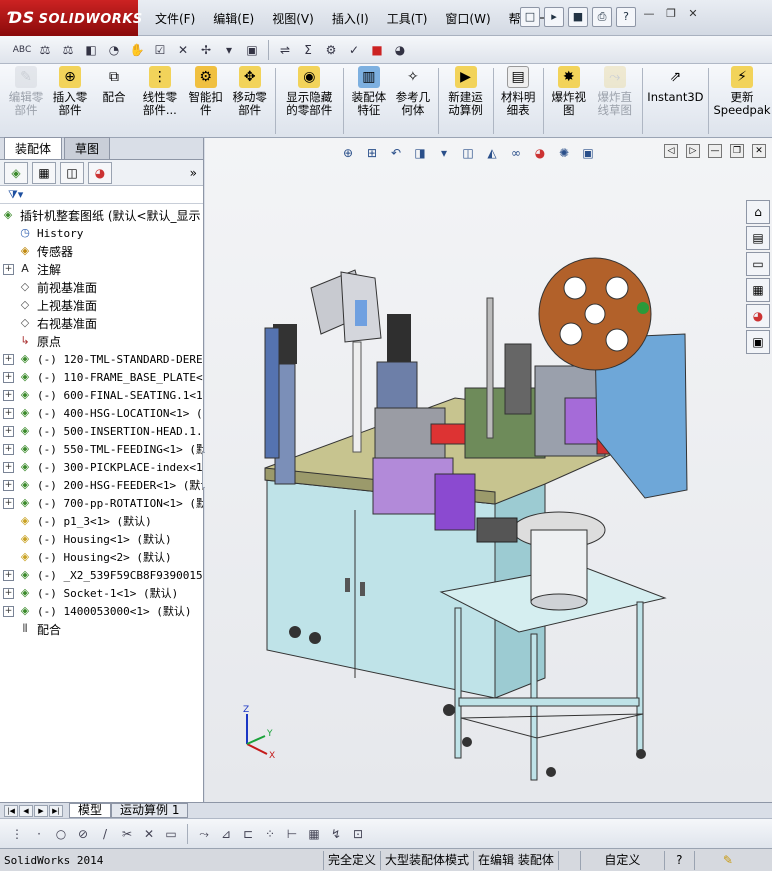 The width and height of the screenshot is (772, 871). I want to click on menu-insert: 插入(I), so click(350, 18).